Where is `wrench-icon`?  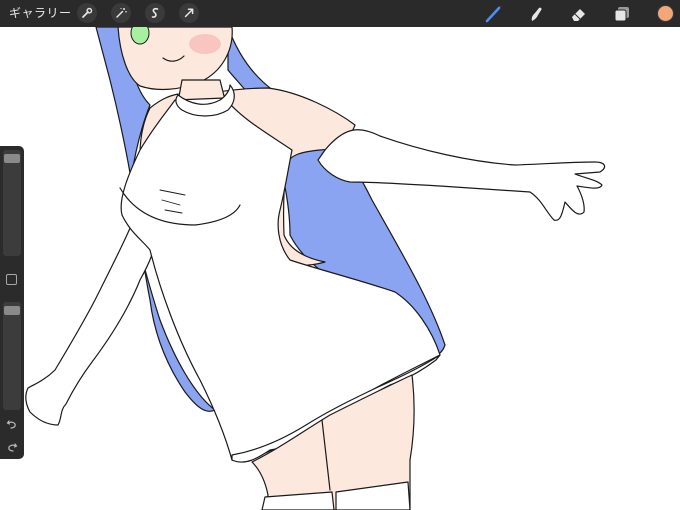
wrench-icon is located at coordinates (87, 13).